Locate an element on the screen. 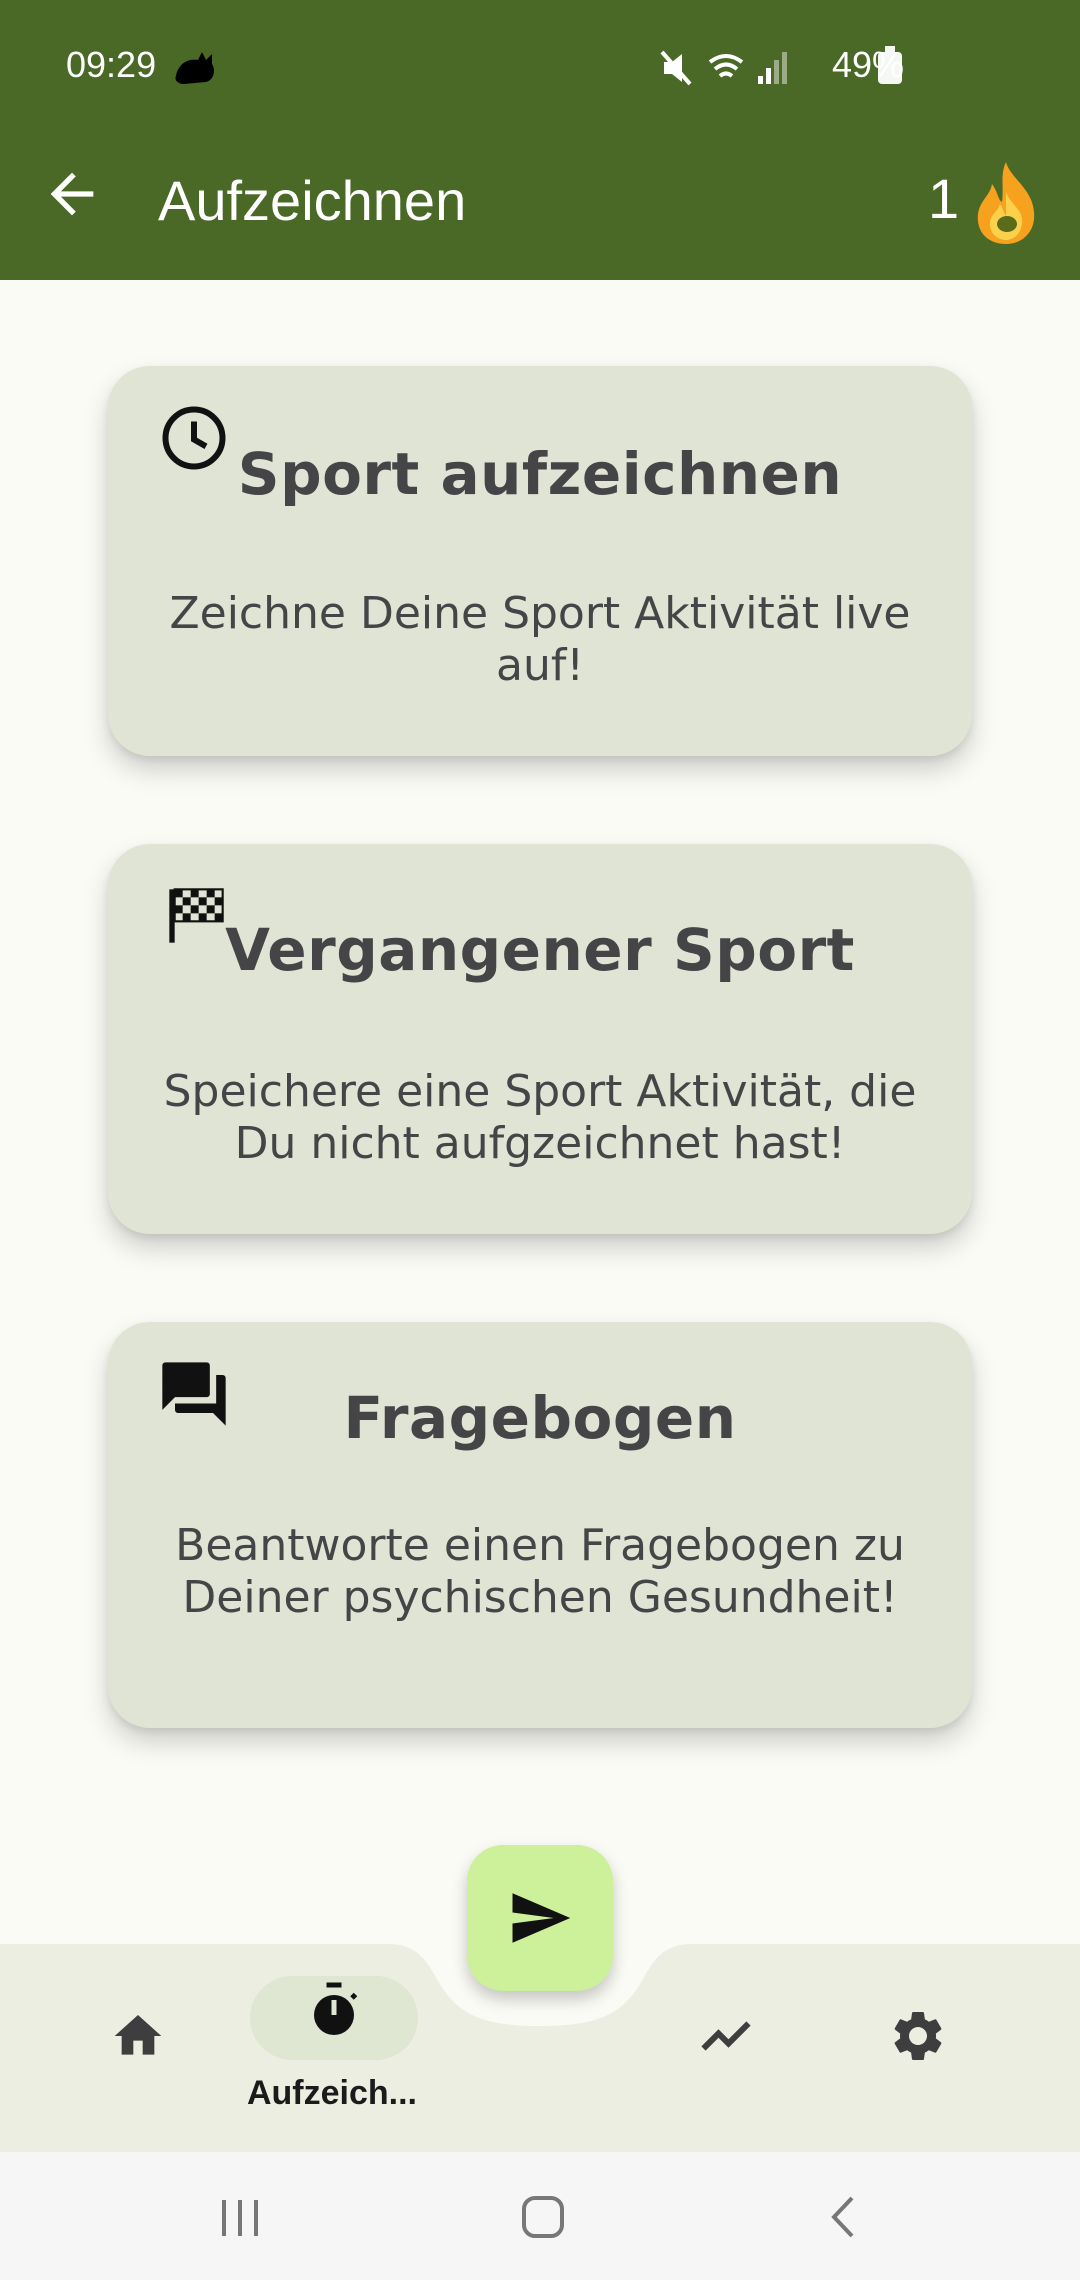  wifi-icon is located at coordinates (726, 66).